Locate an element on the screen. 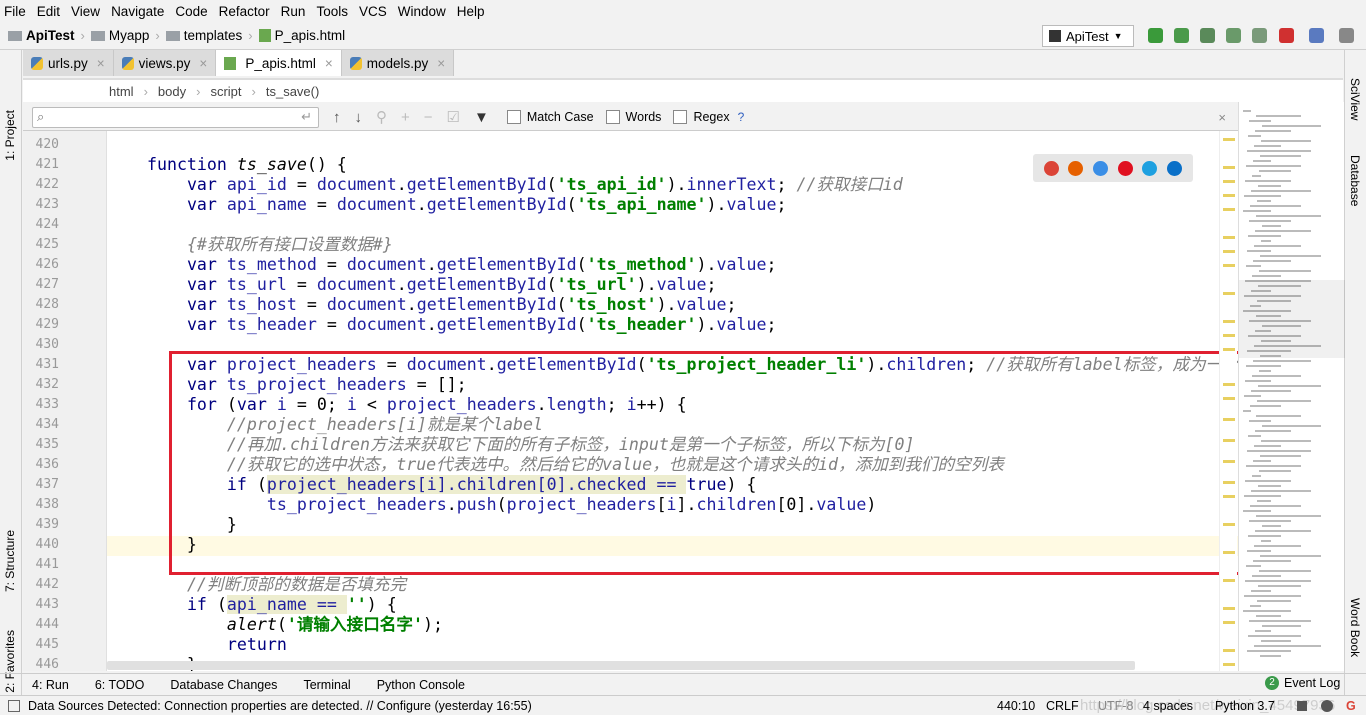 This screenshot has height=715, width=1366. python-interpreter: Python 3.7 is located at coordinates (1245, 706).